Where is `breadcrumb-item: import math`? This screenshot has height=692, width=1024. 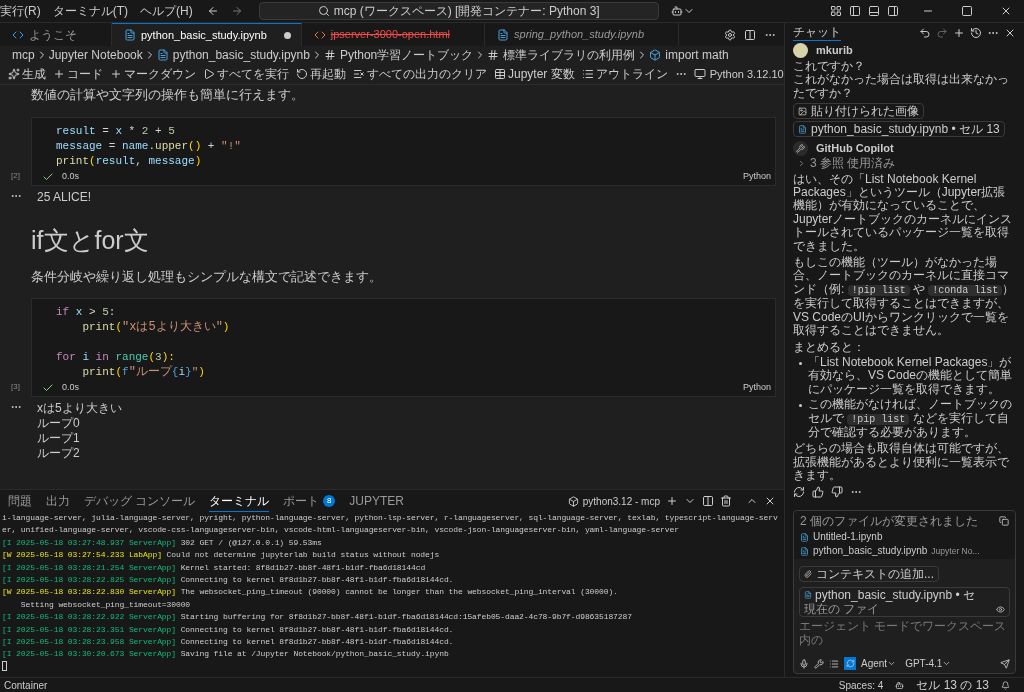
breadcrumb-item: import math is located at coordinates (697, 55).